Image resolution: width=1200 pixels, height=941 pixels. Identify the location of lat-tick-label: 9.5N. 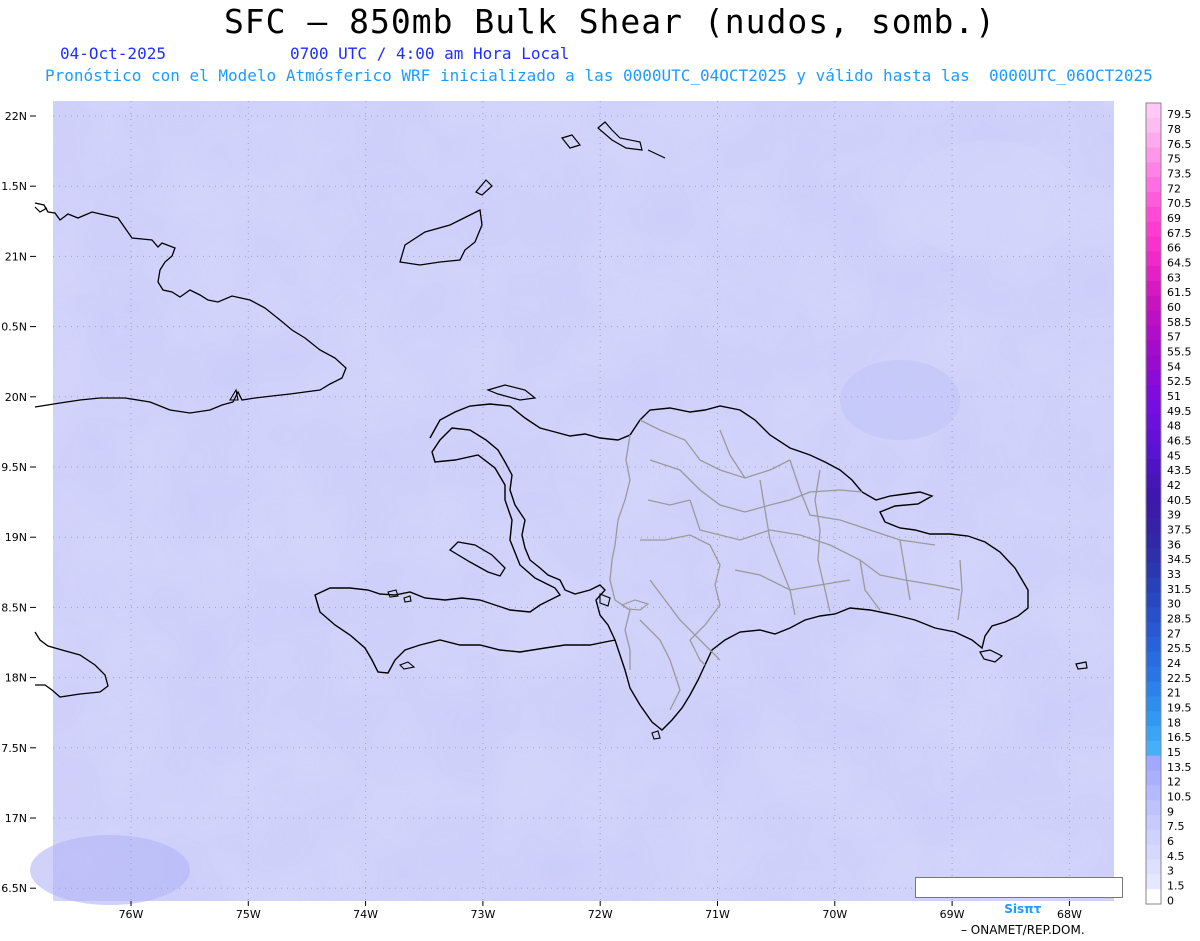
(14, 467).